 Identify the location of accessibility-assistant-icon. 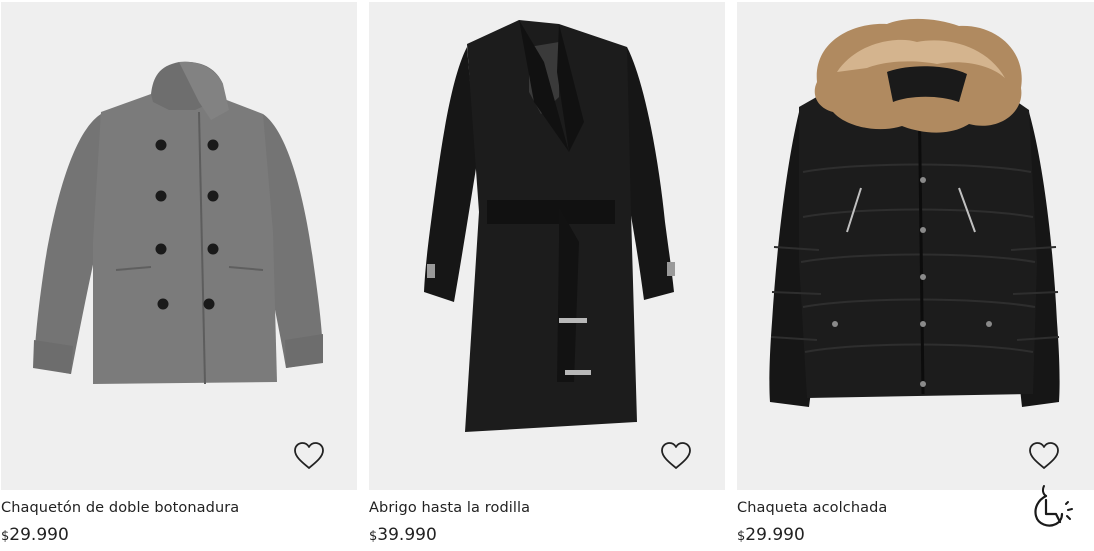
(1053, 506).